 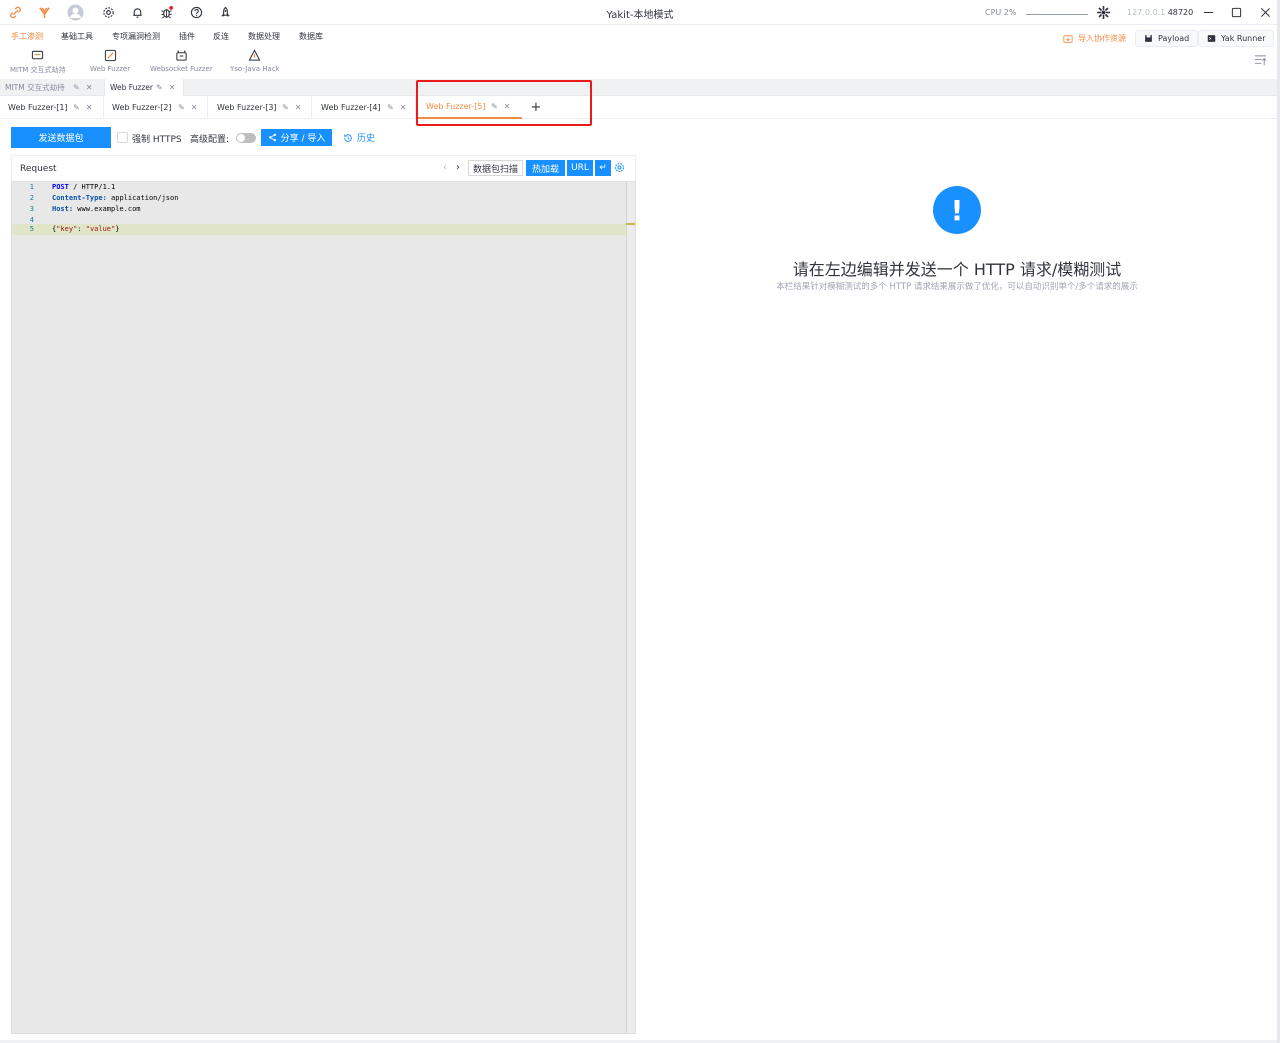 What do you see at coordinates (187, 36) in the screenshot?
I see `menu-plugins: 插件` at bounding box center [187, 36].